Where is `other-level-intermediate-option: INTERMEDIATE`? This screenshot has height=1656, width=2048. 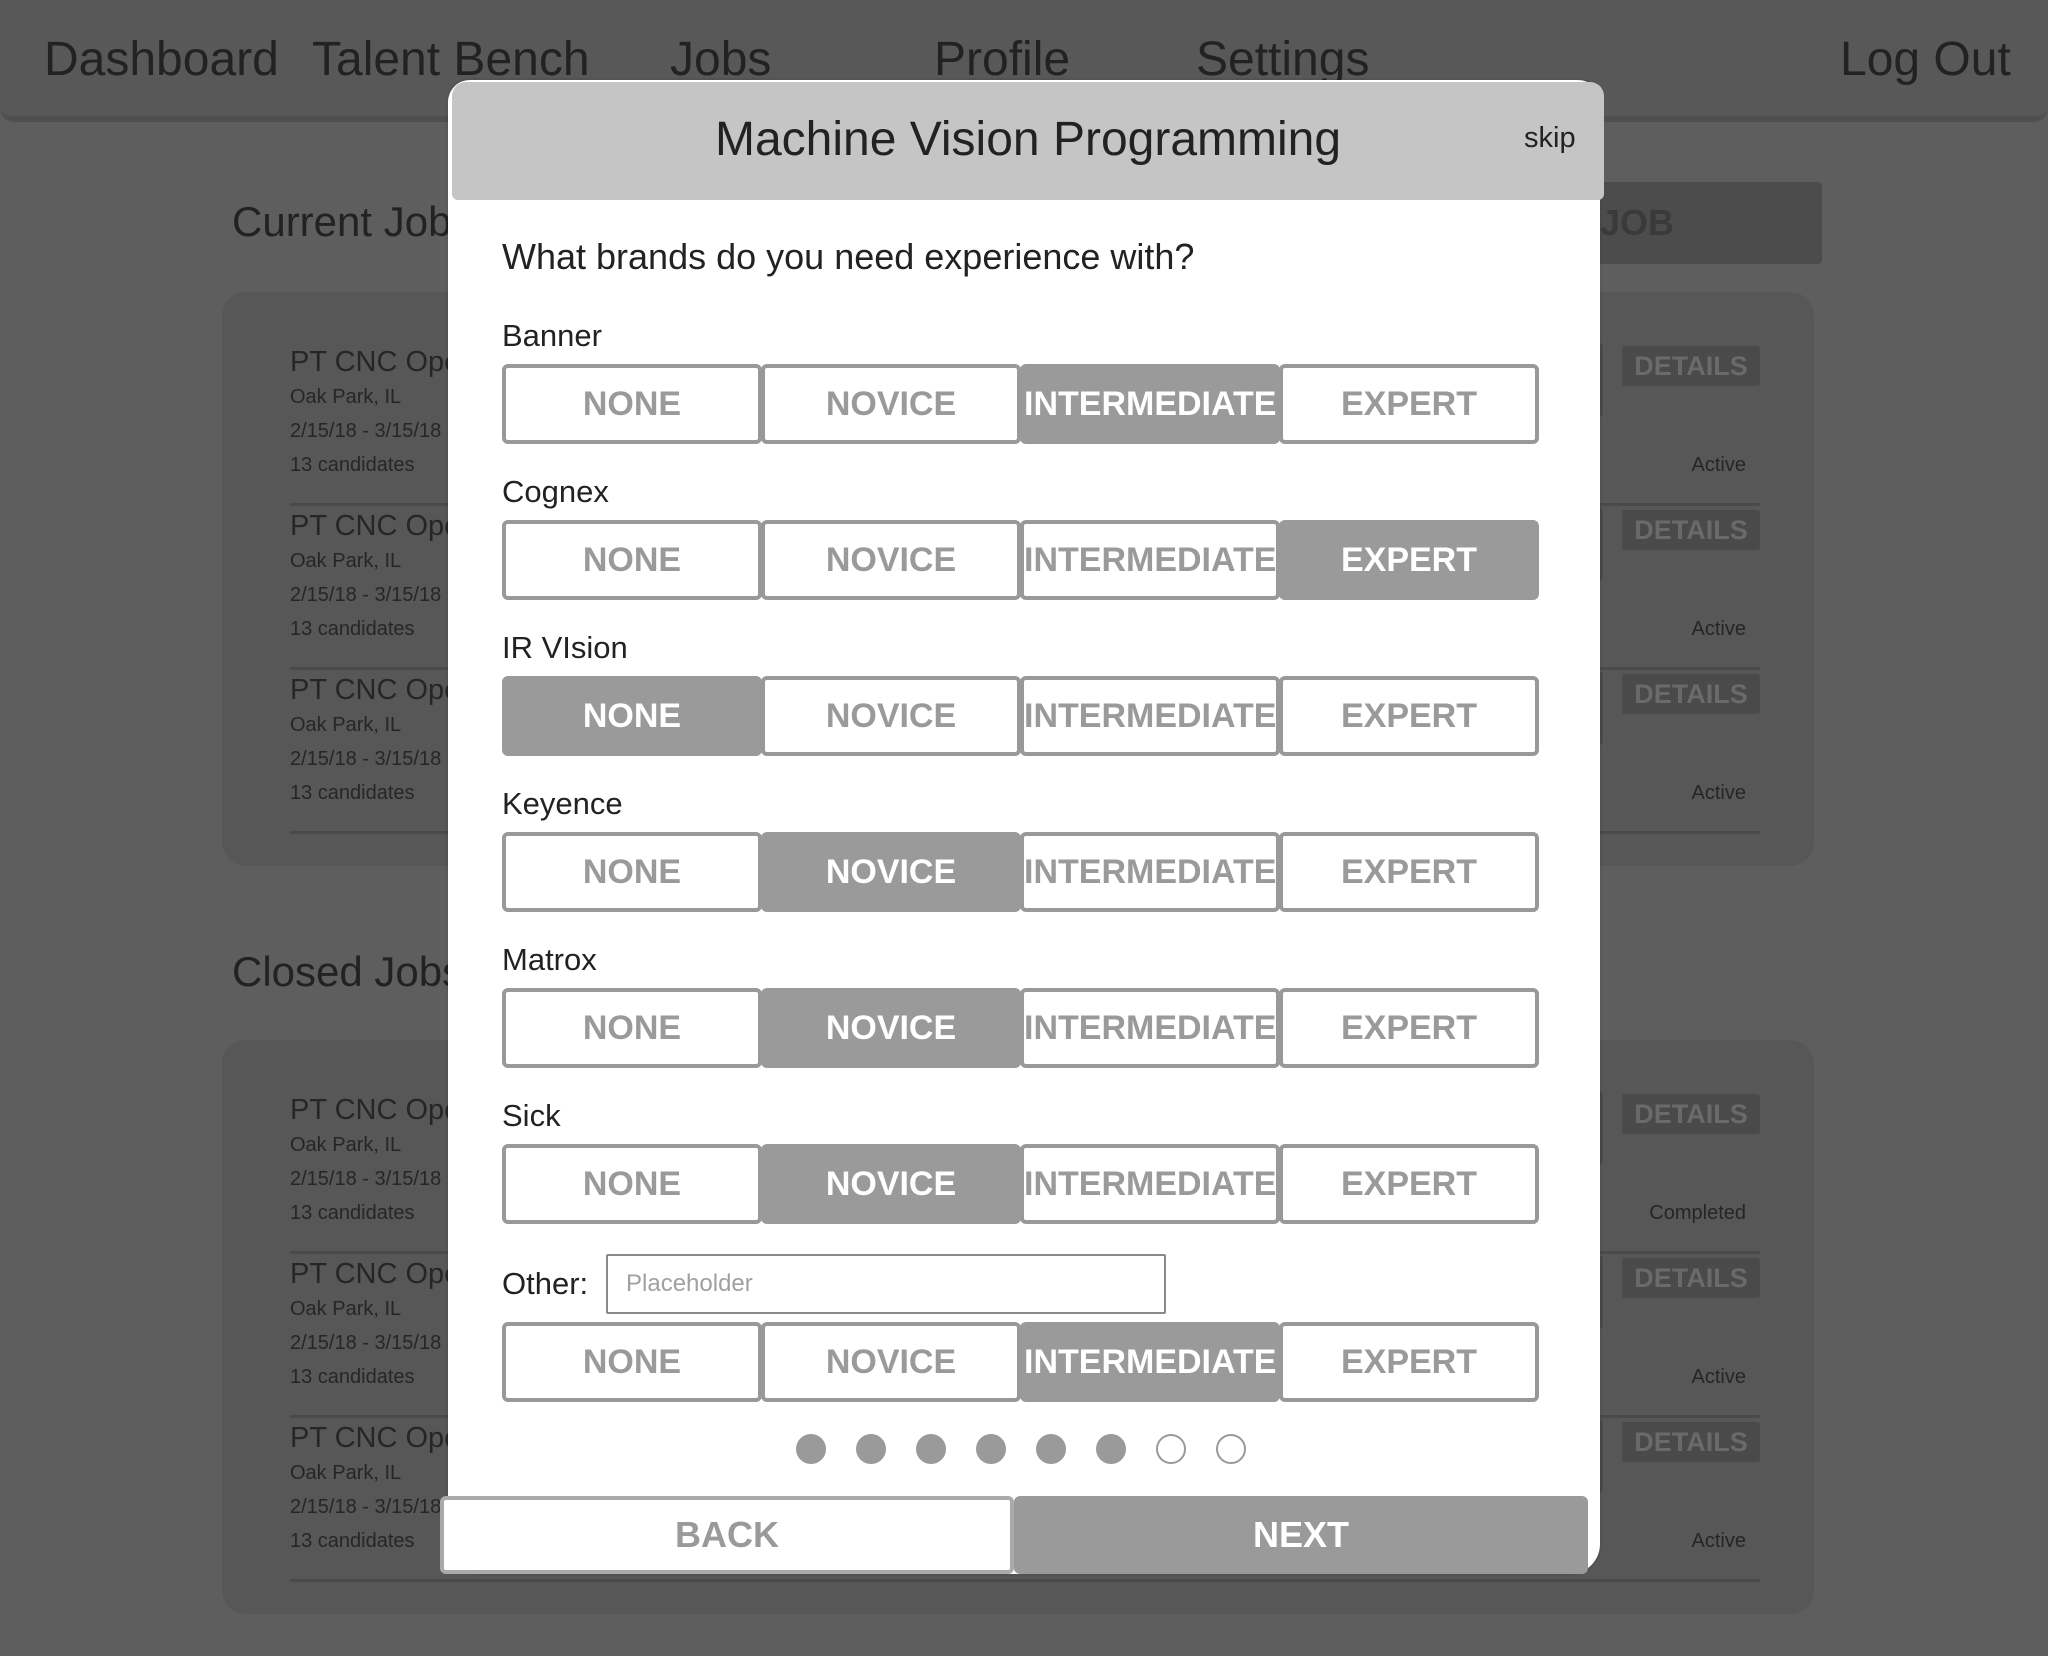 other-level-intermediate-option: INTERMEDIATE is located at coordinates (1150, 1362).